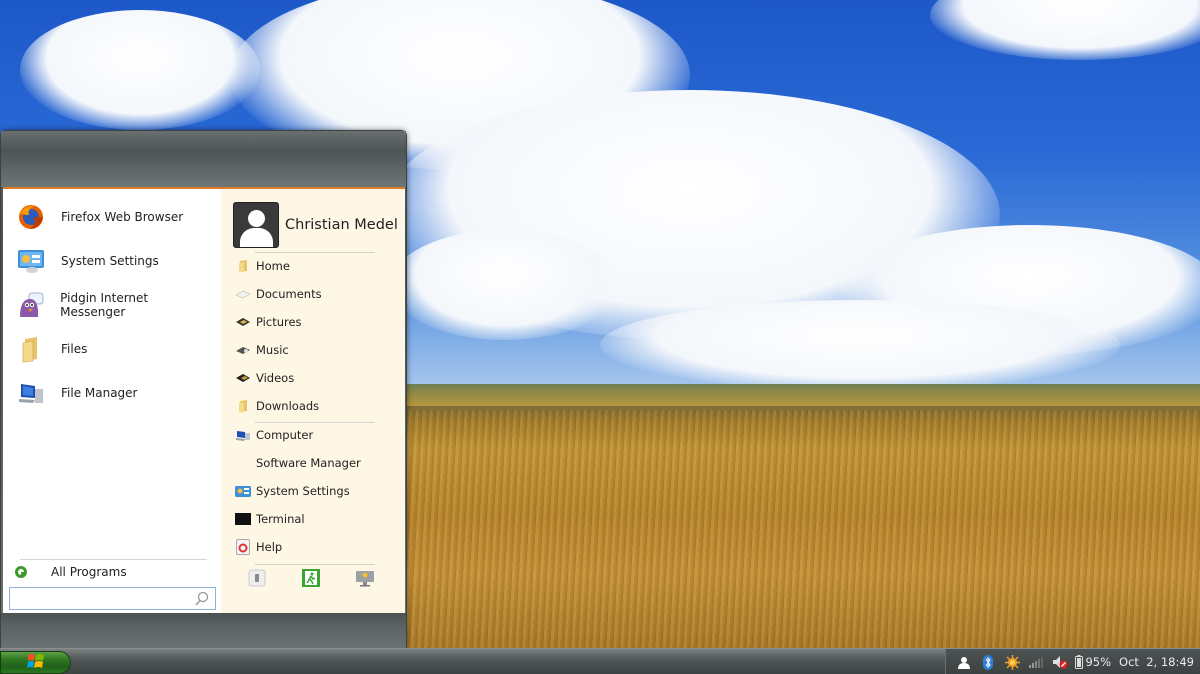  I want to click on clock: Oct 2, 18:49, so click(1156, 662).